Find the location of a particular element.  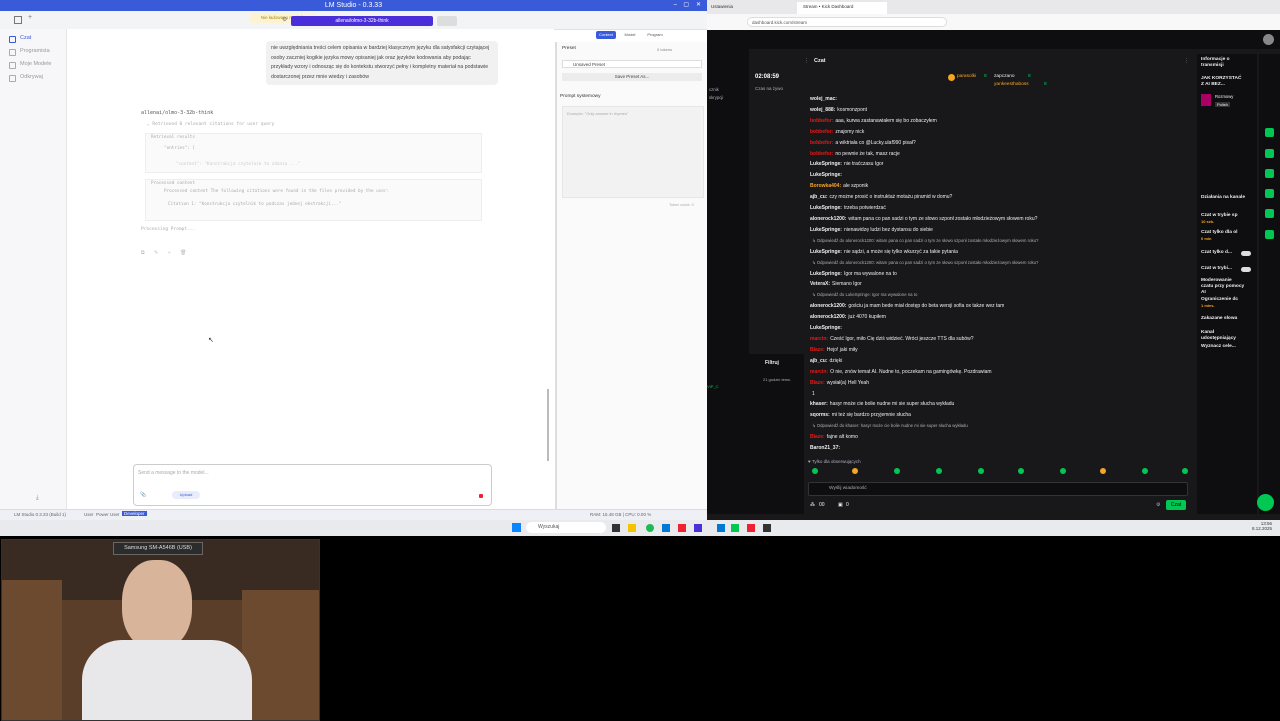

new-chat-icon: + is located at coordinates (30, 17).